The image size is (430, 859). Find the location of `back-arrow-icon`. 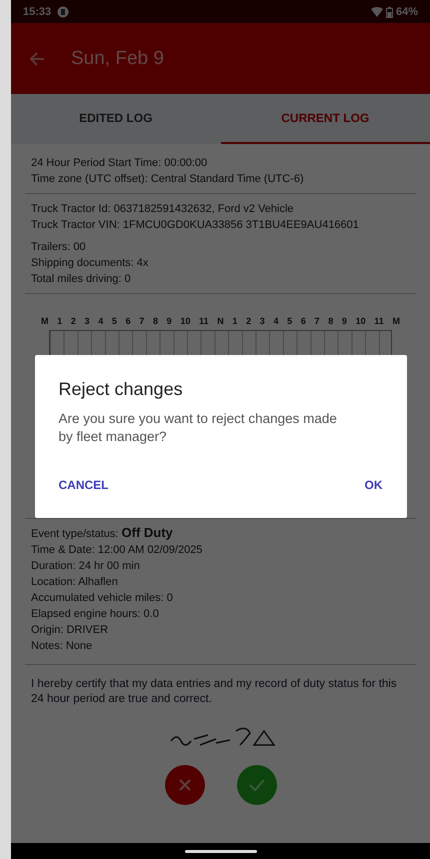

back-arrow-icon is located at coordinates (37, 58).